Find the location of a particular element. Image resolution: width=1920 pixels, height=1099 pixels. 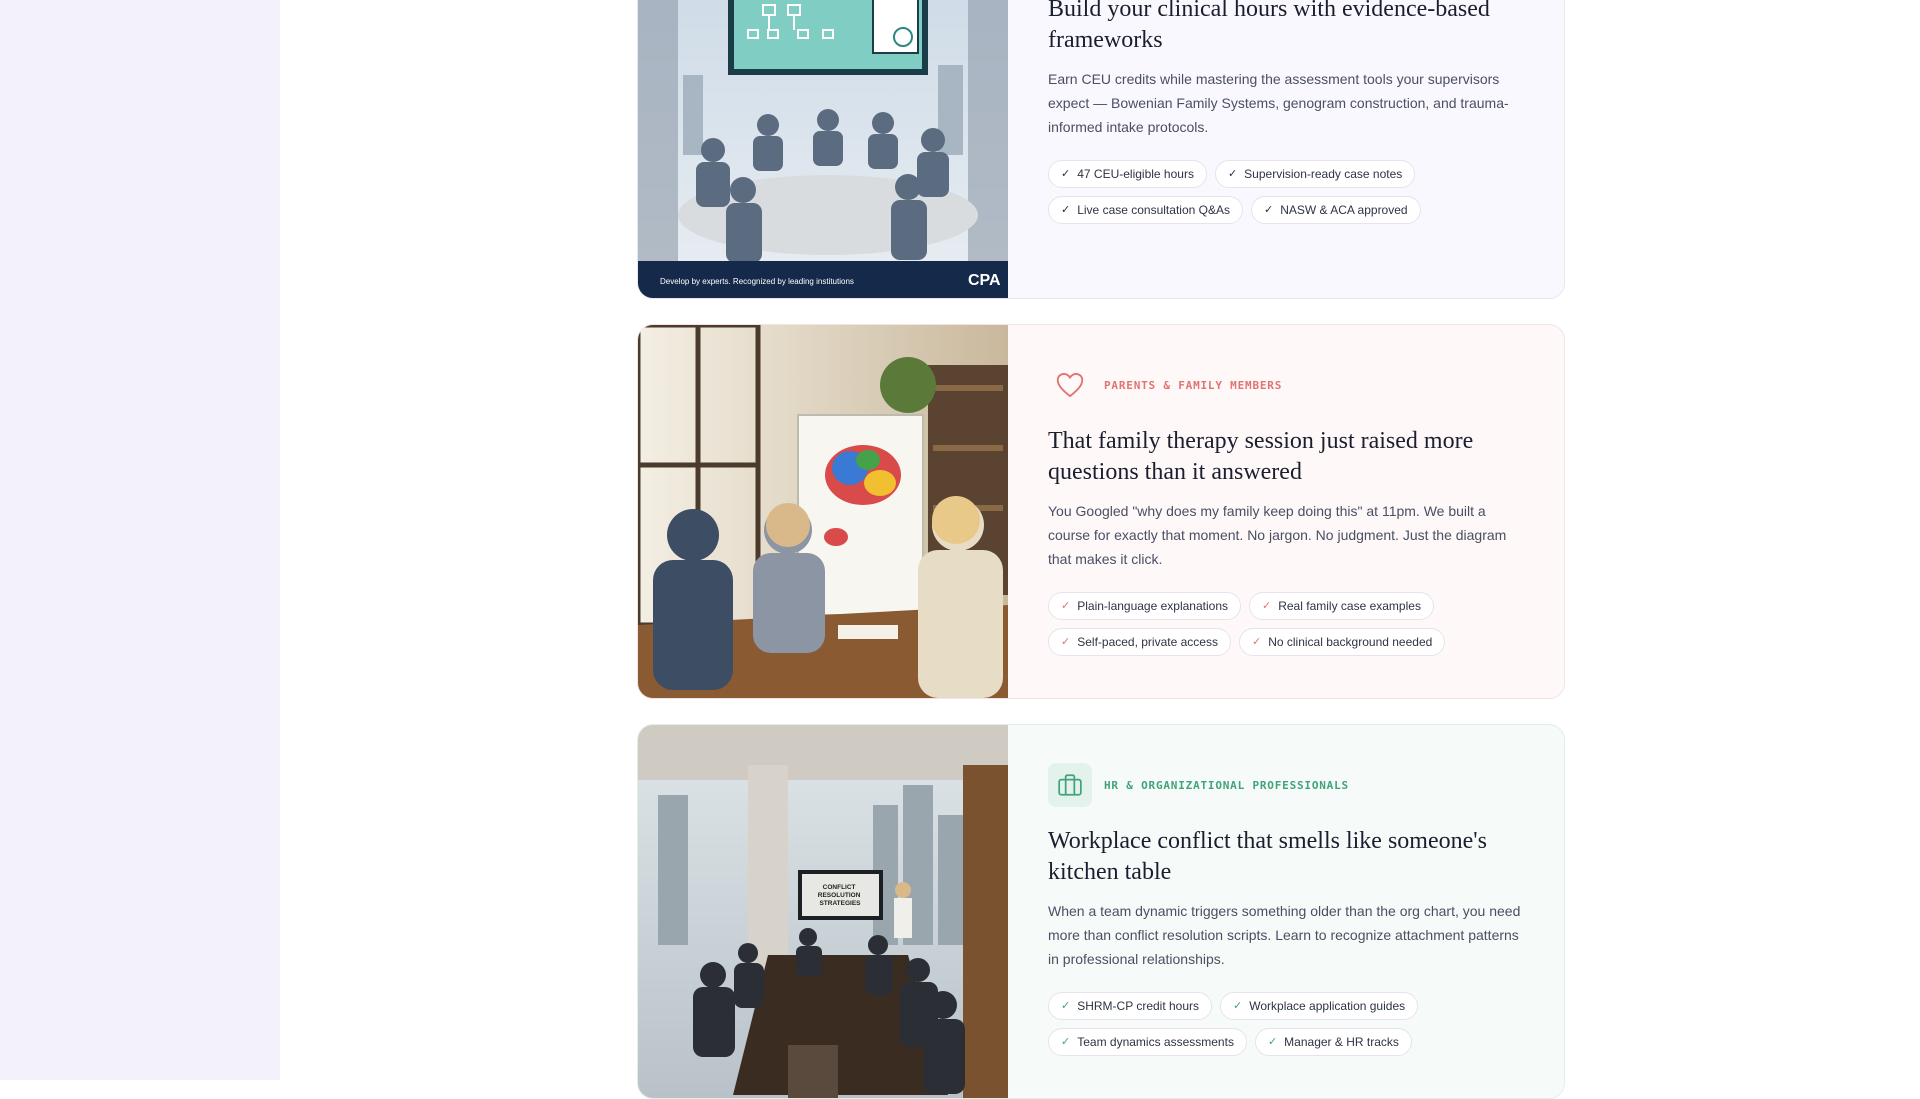

audience-tag: PARENTS & FAMILY MEMBERS is located at coordinates (1288, 385).